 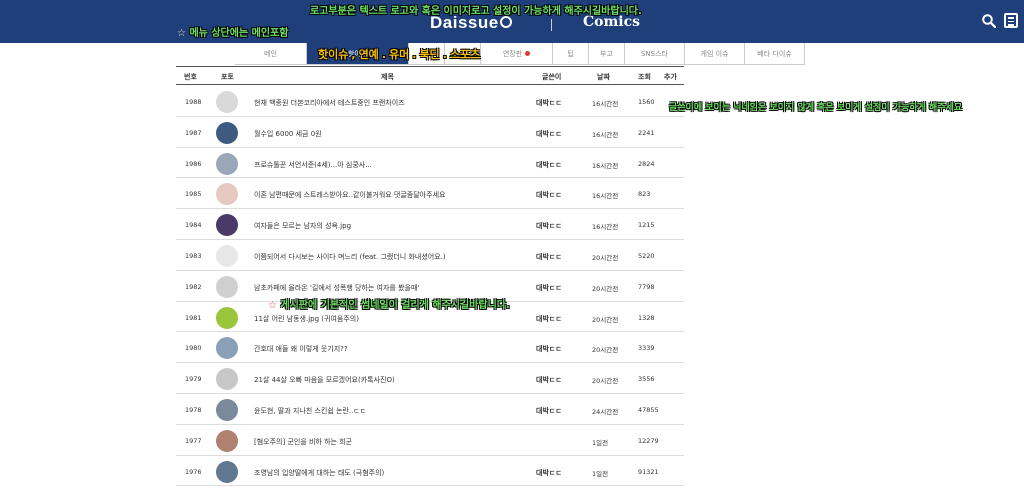 What do you see at coordinates (430, 471) in the screenshot?
I see `table-row: 1976 조영남의 입양딸에게 대하는 태도 (극혐주의) 대박ㄷㄷ 1일전 91321` at bounding box center [430, 471].